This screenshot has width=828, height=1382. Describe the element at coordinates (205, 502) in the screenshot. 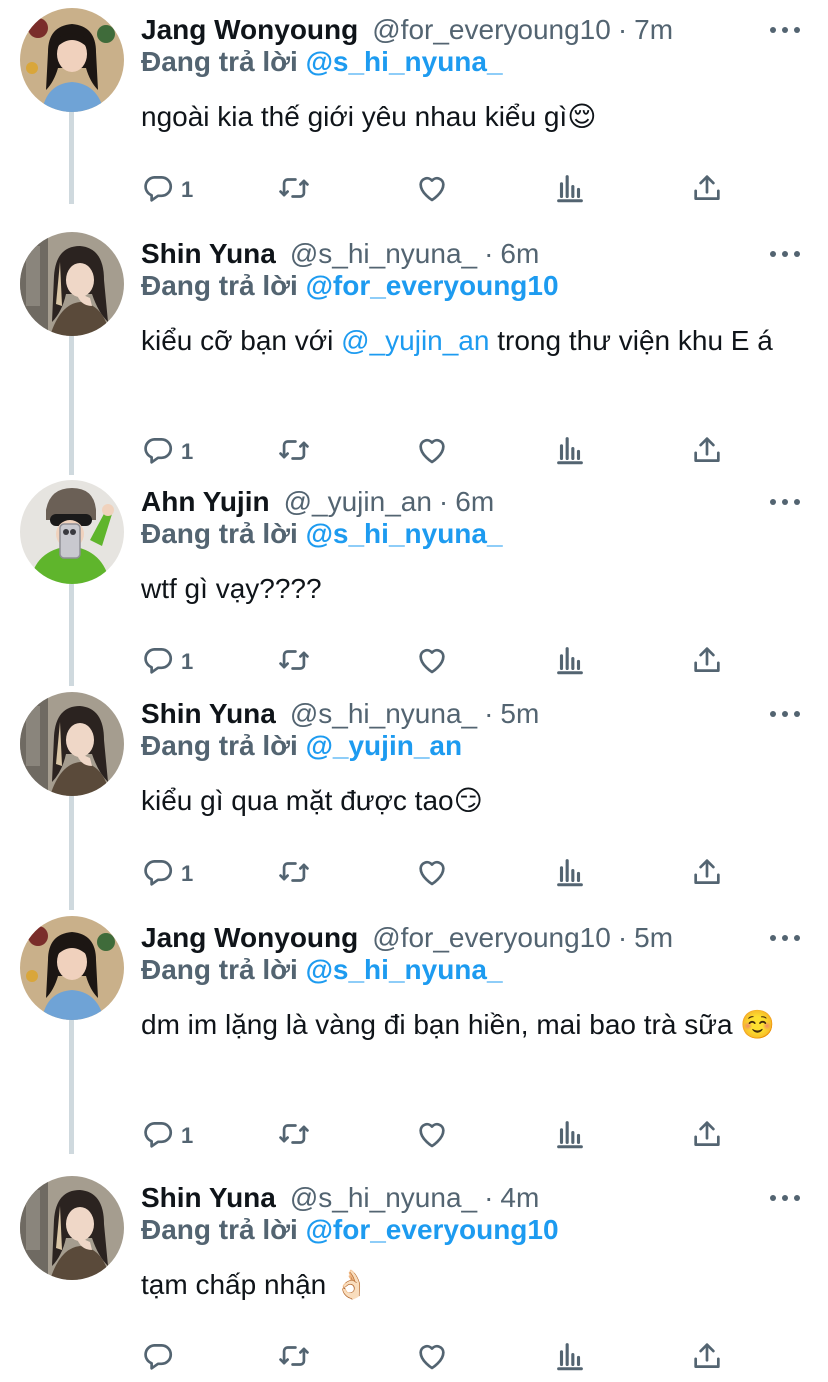

I see `display-name: Ahn Yujin` at that location.